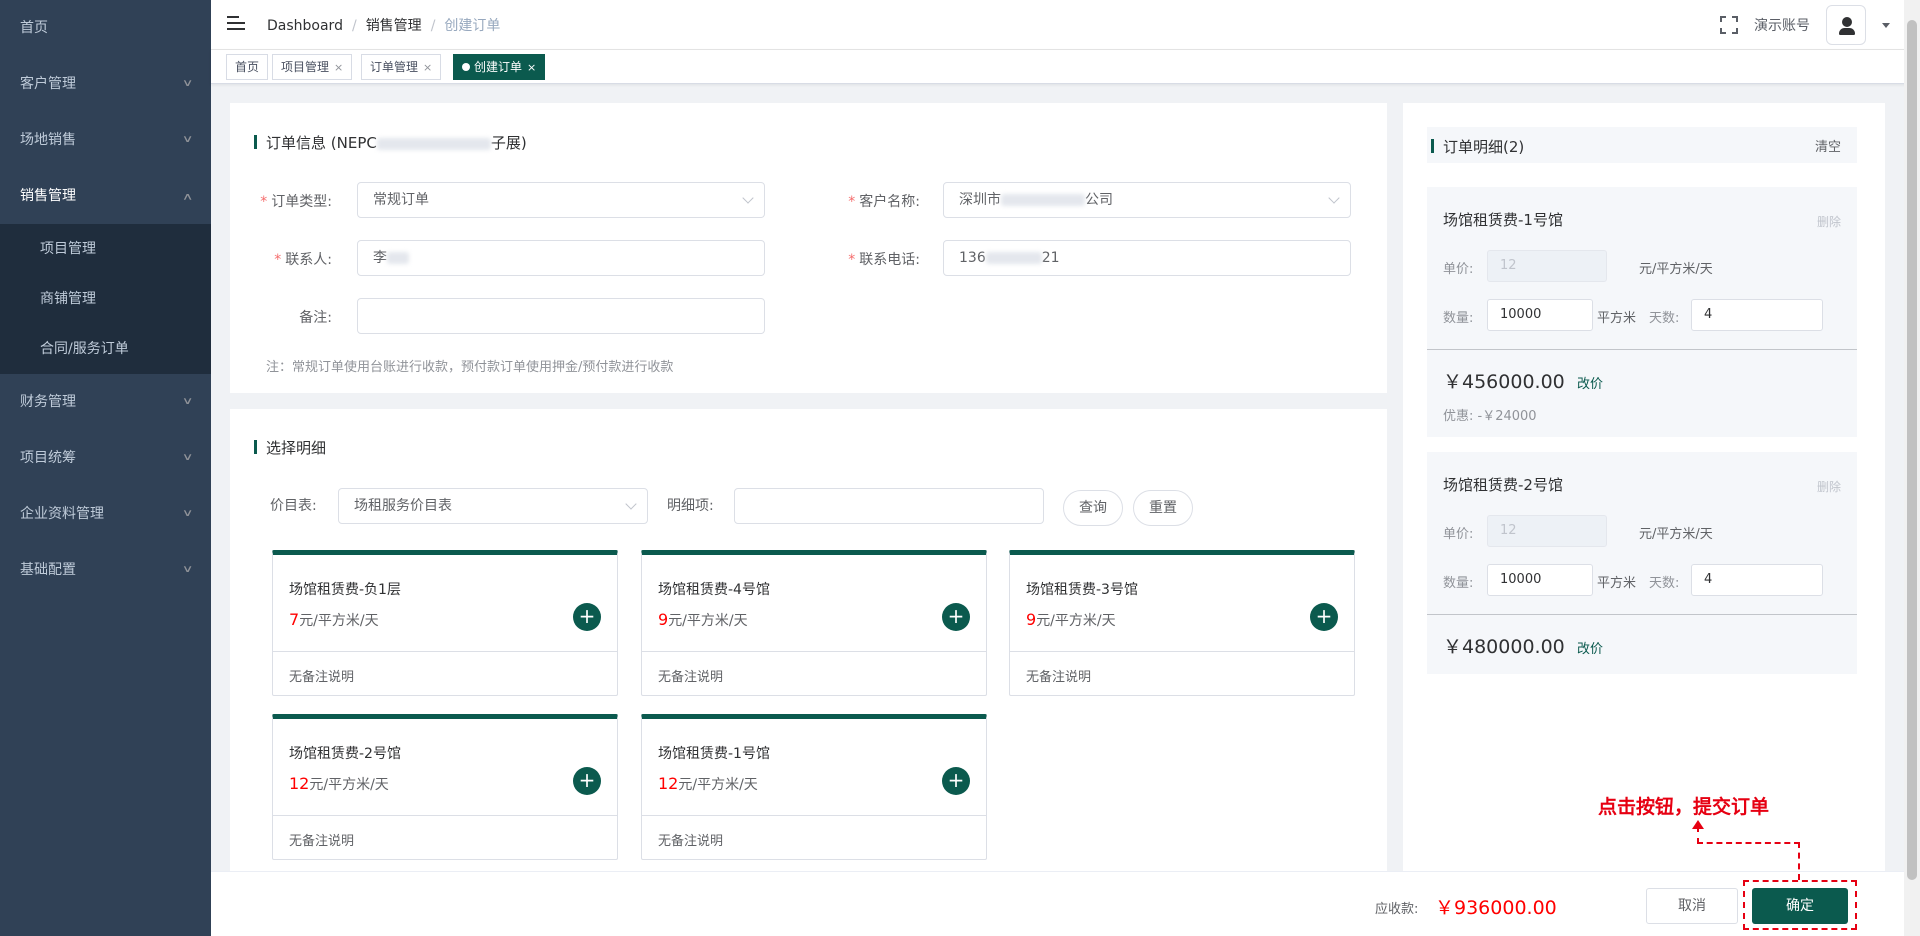 The width and height of the screenshot is (1920, 936). I want to click on scrollbar-thumb, so click(1912, 450).